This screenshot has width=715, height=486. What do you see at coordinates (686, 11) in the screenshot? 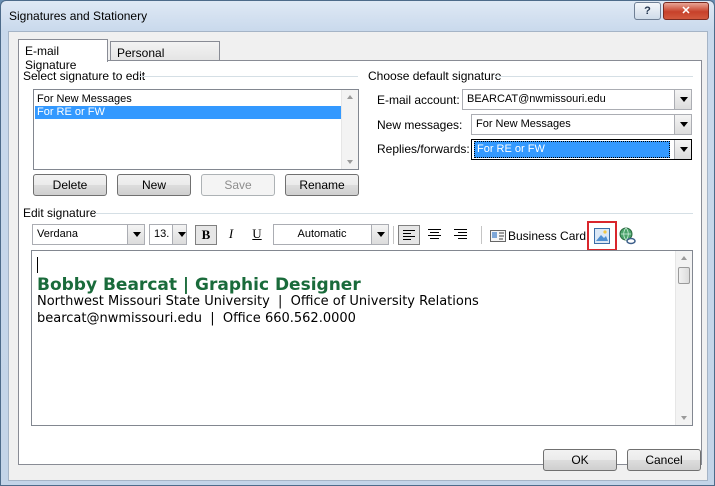
I see `close-button: ✕` at bounding box center [686, 11].